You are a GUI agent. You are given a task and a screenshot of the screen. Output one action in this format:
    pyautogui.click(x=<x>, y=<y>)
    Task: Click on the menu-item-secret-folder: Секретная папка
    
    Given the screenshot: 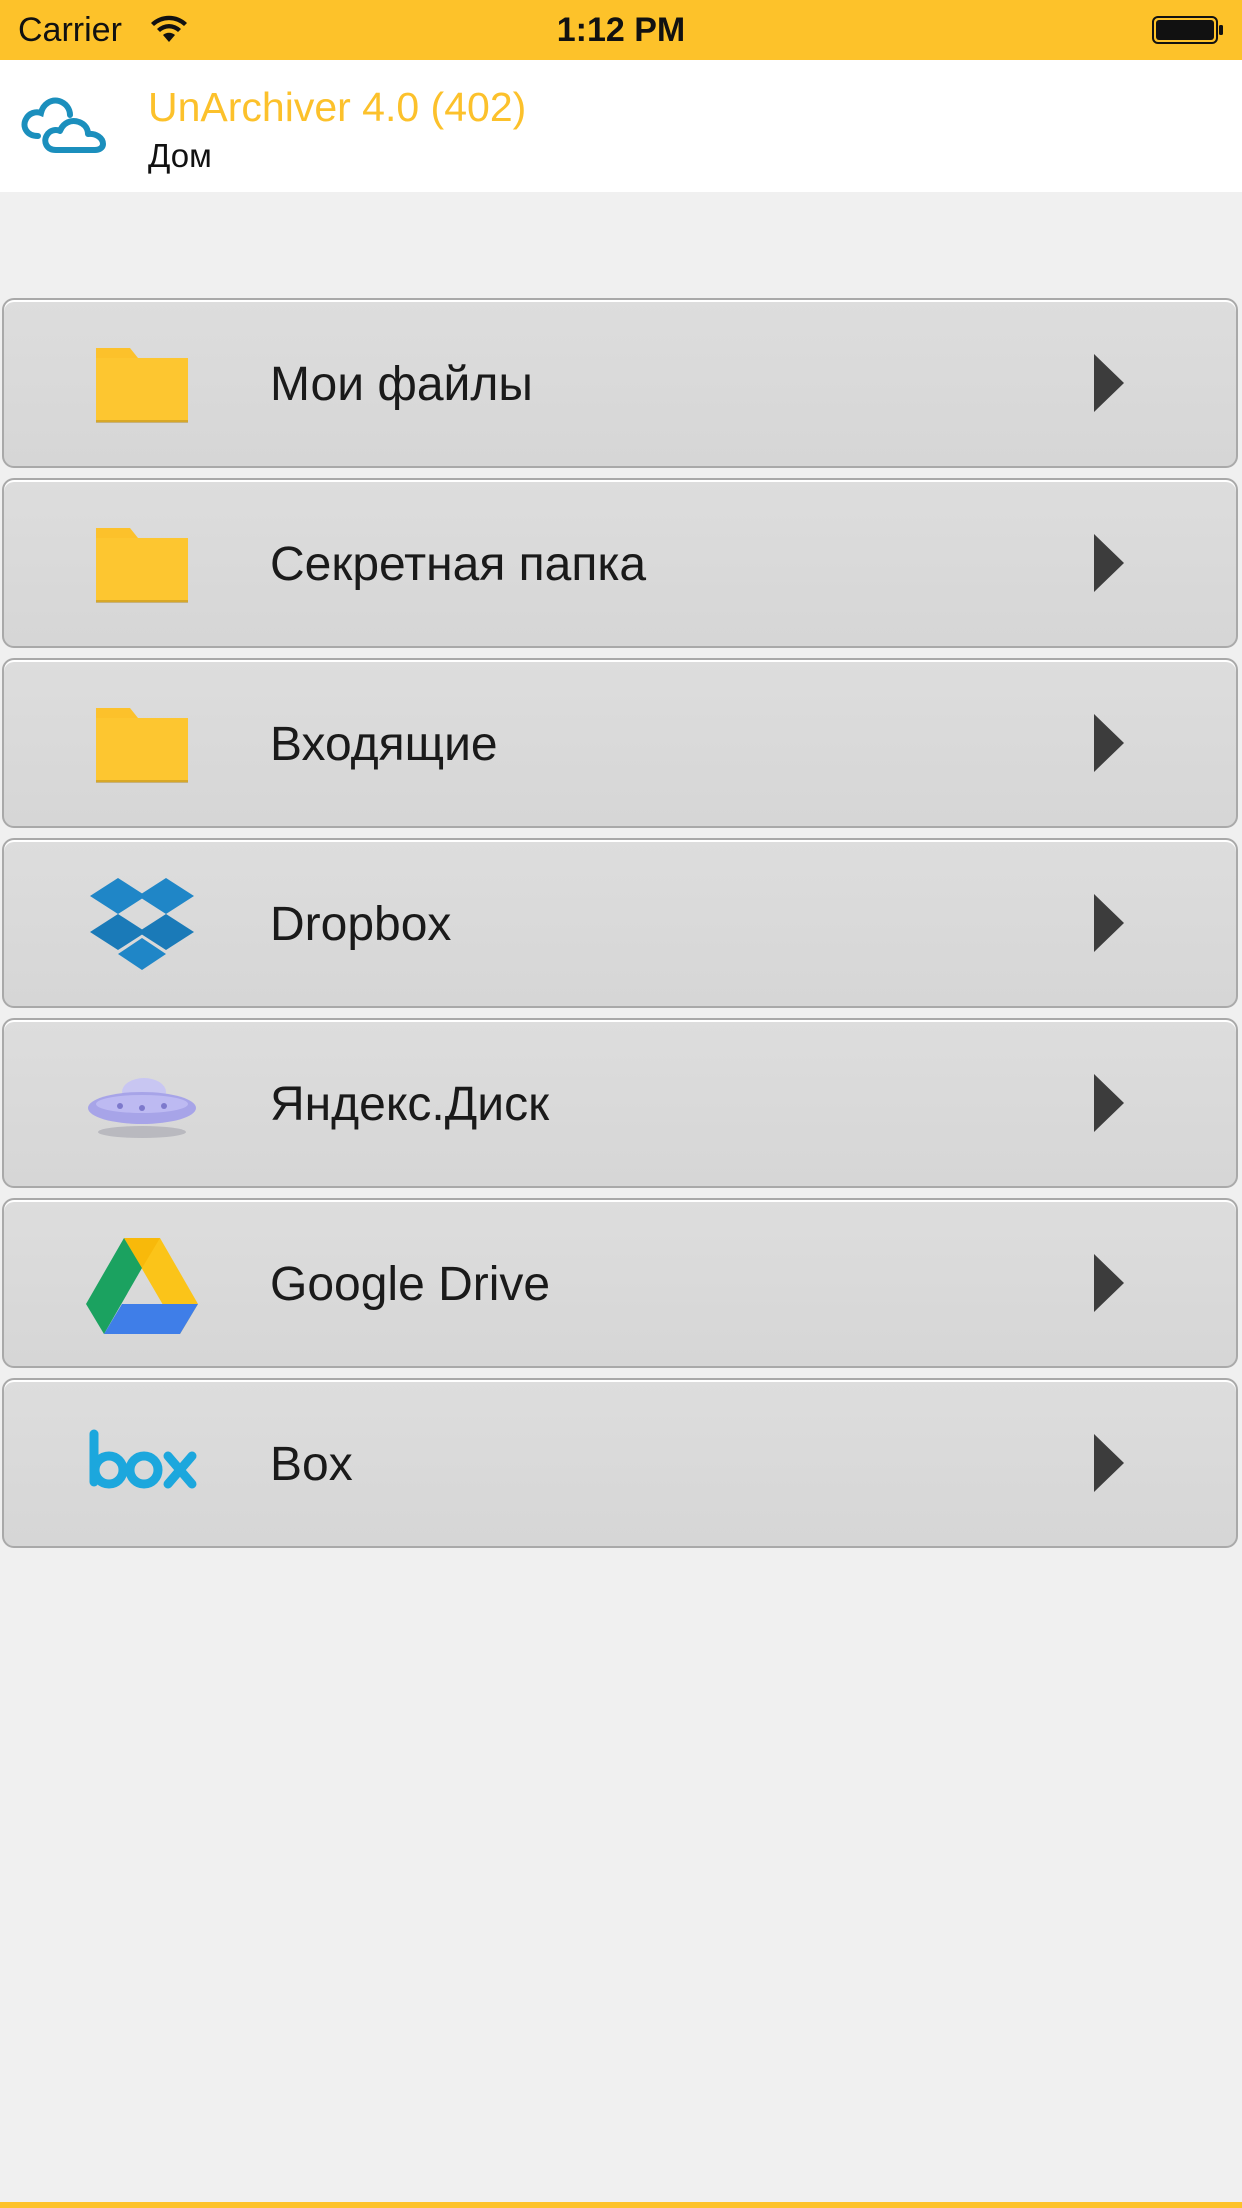 What is the action you would take?
    pyautogui.click(x=620, y=563)
    